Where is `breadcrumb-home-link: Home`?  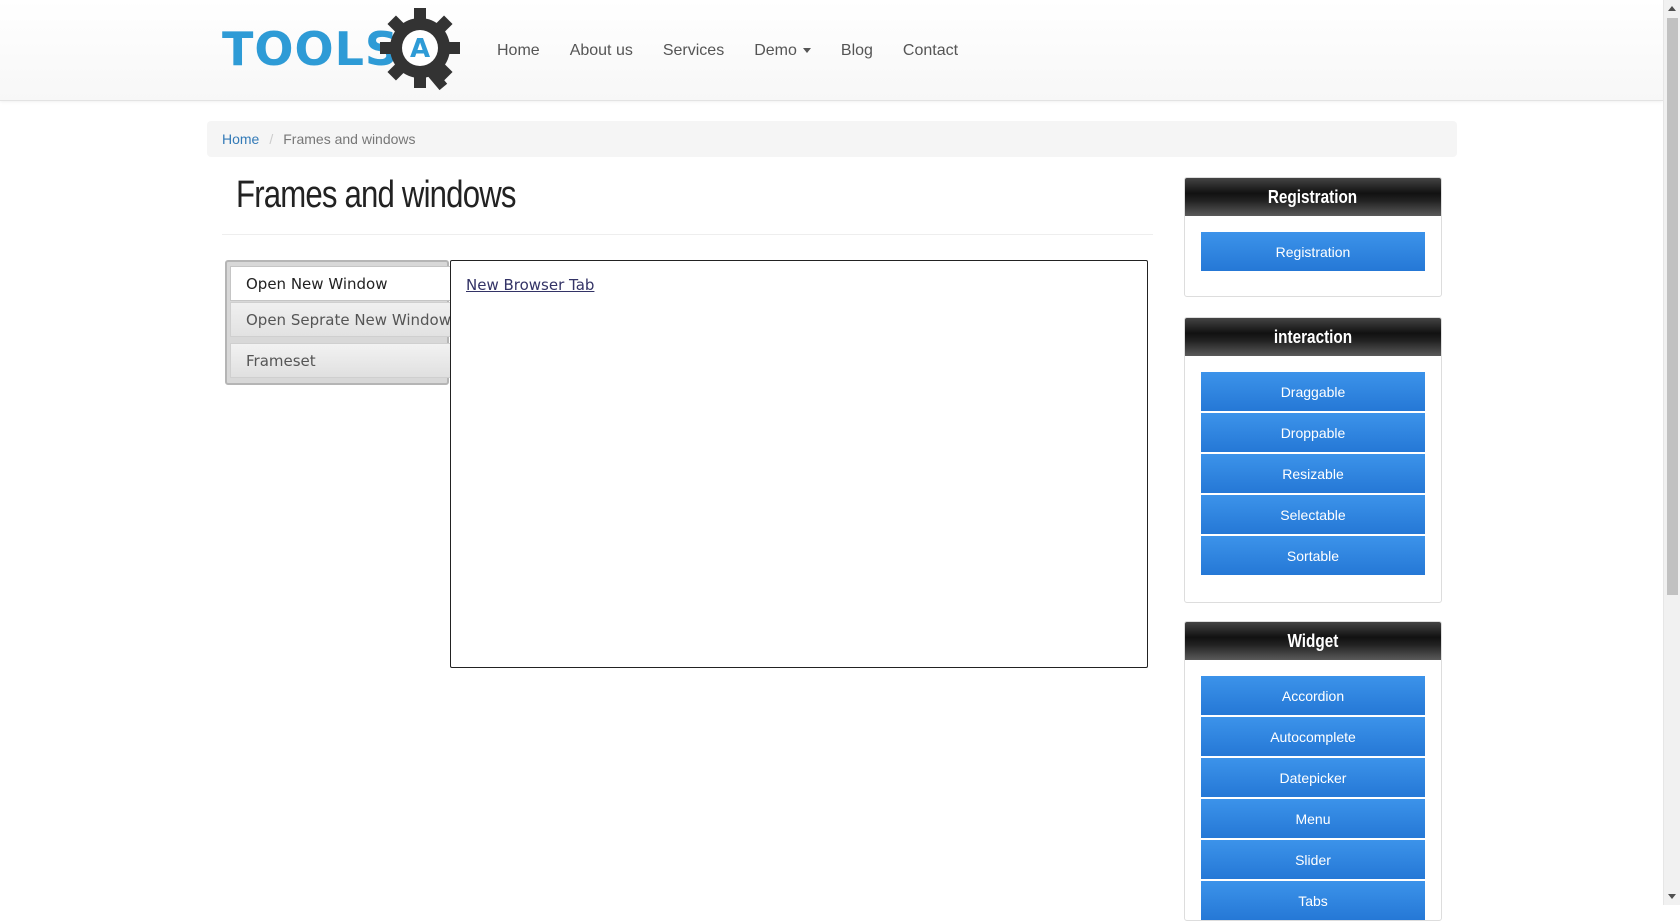 breadcrumb-home-link: Home is located at coordinates (240, 139).